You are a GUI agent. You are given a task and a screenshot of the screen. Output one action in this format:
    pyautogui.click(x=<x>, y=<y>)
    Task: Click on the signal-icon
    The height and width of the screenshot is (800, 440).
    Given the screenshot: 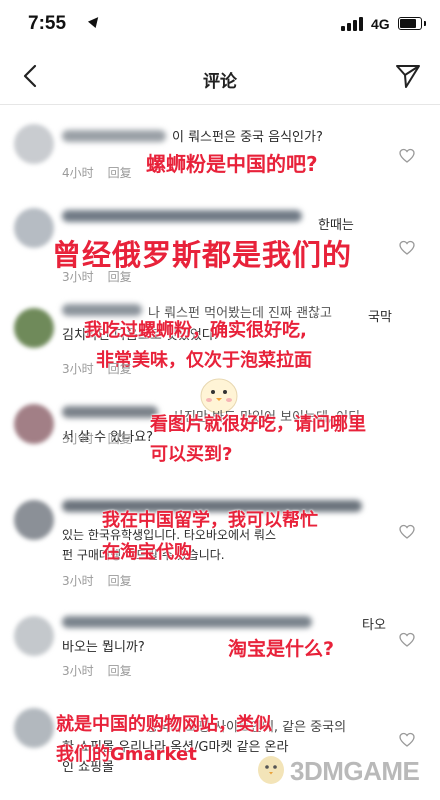 What is the action you would take?
    pyautogui.click(x=354, y=24)
    